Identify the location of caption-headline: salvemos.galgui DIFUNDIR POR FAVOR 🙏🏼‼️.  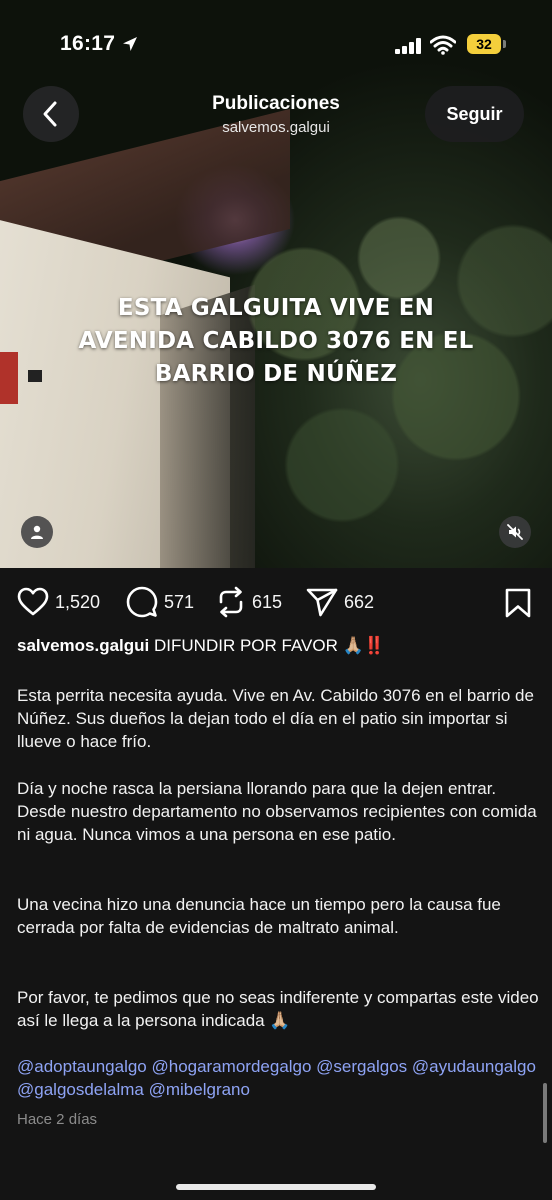
(277, 646).